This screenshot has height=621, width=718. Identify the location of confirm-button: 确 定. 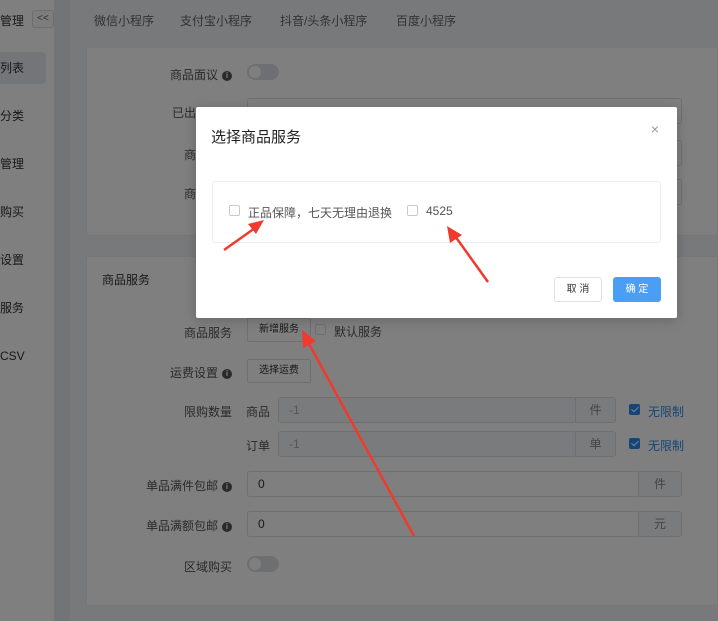
(637, 289).